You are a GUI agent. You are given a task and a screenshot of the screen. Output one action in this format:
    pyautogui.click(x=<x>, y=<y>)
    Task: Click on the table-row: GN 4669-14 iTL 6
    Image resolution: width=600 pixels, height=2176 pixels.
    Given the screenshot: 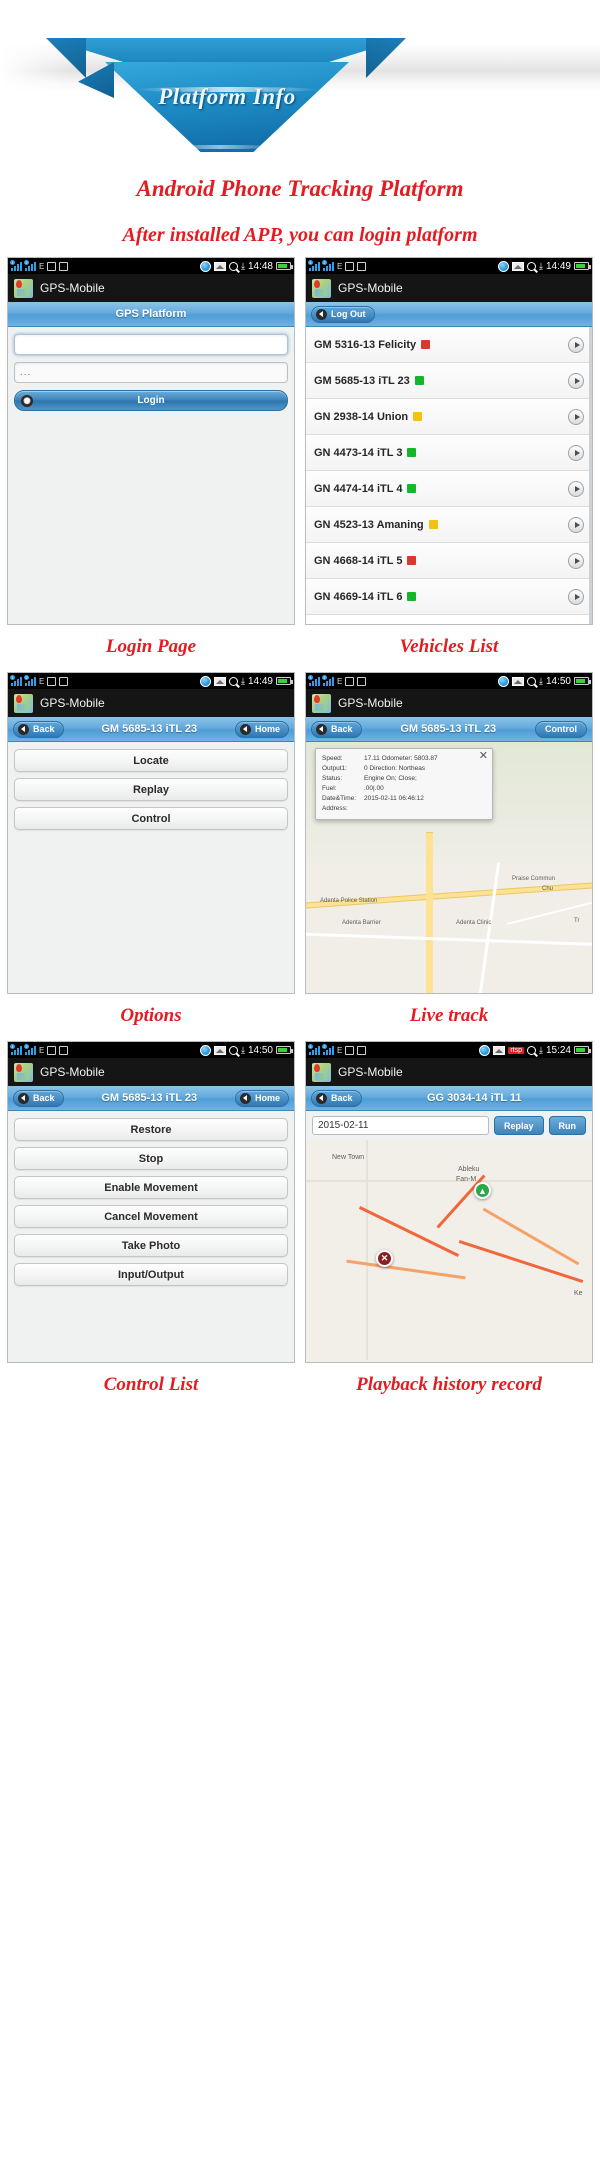 What is the action you would take?
    pyautogui.click(x=449, y=597)
    